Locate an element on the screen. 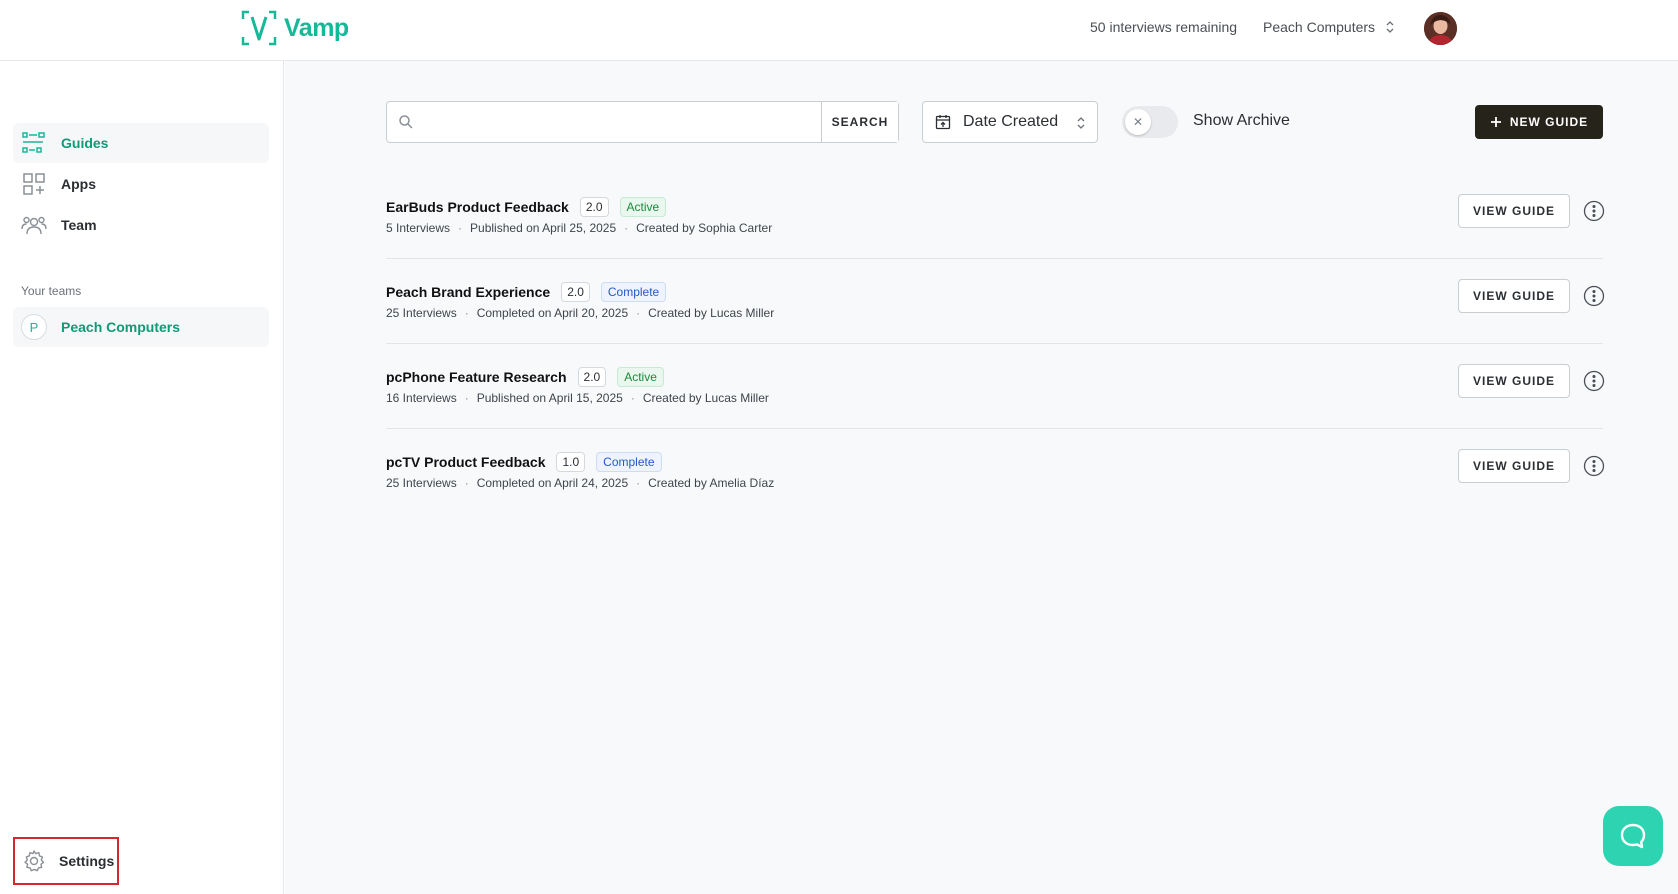  show-archive-toggle: ✕ is located at coordinates (1150, 122).